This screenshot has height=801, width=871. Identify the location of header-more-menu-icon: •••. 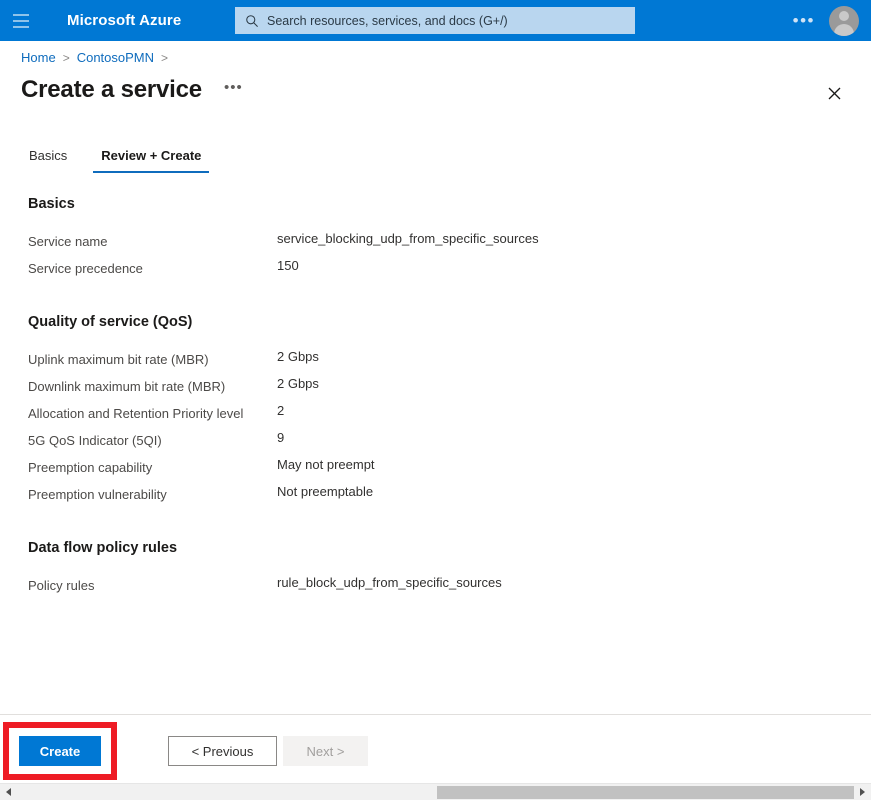
(804, 20).